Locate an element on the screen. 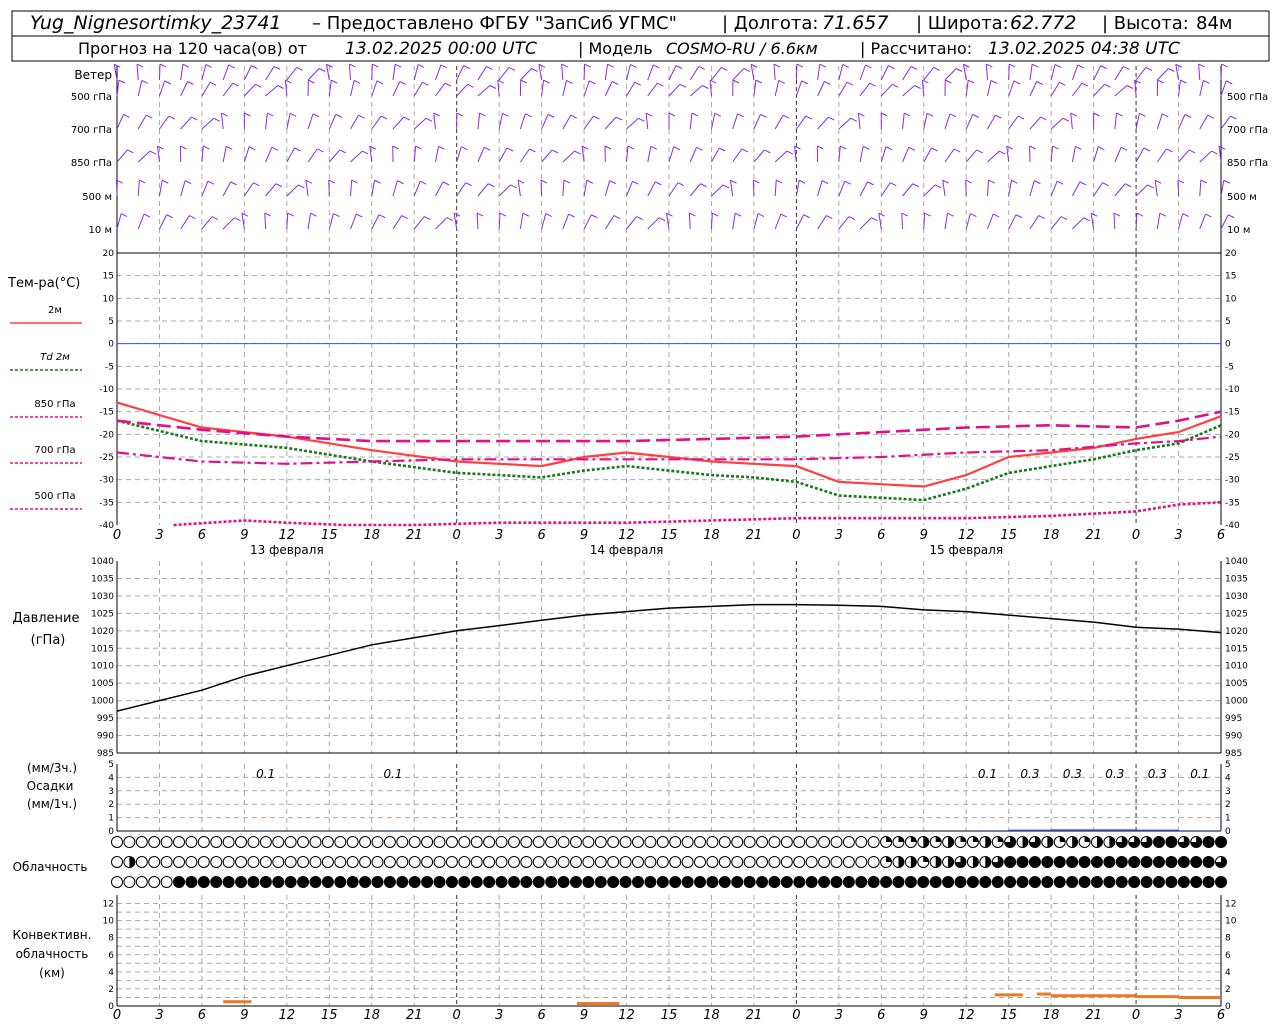 The height and width of the screenshot is (1024, 1280). temp-ytick-left: -10 is located at coordinates (106, 390).